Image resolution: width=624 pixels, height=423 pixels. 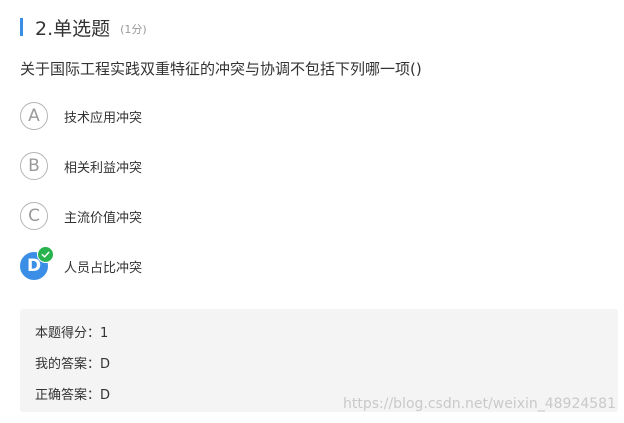 I want to click on option-c-label: 主流价值冲突, so click(x=103, y=218).